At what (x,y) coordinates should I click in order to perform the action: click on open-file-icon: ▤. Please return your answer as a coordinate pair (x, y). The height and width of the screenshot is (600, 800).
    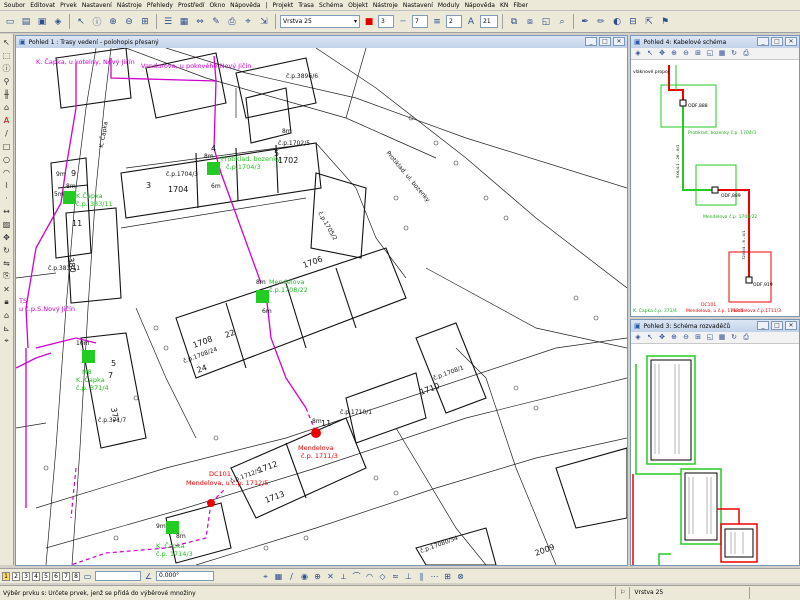
    Looking at the image, I should click on (26, 22).